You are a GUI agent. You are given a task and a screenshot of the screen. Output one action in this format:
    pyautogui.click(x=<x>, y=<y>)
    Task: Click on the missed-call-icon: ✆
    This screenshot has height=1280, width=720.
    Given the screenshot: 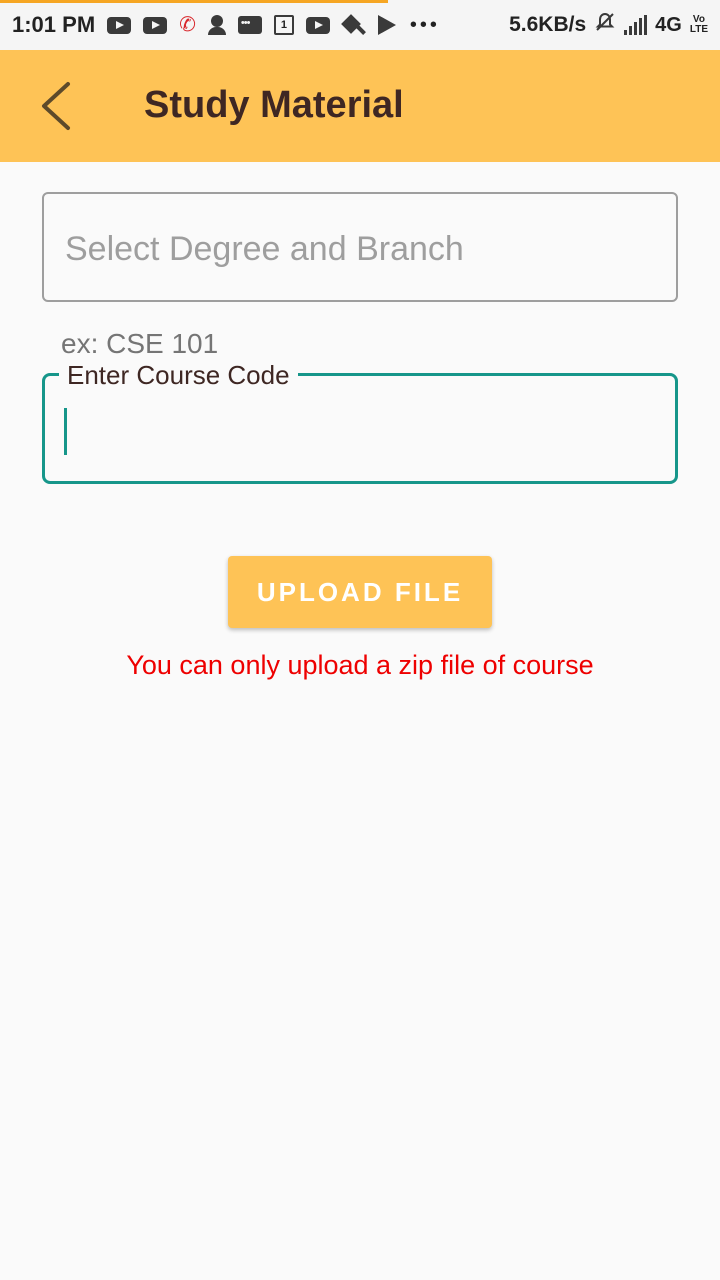 What is the action you would take?
    pyautogui.click(x=187, y=25)
    